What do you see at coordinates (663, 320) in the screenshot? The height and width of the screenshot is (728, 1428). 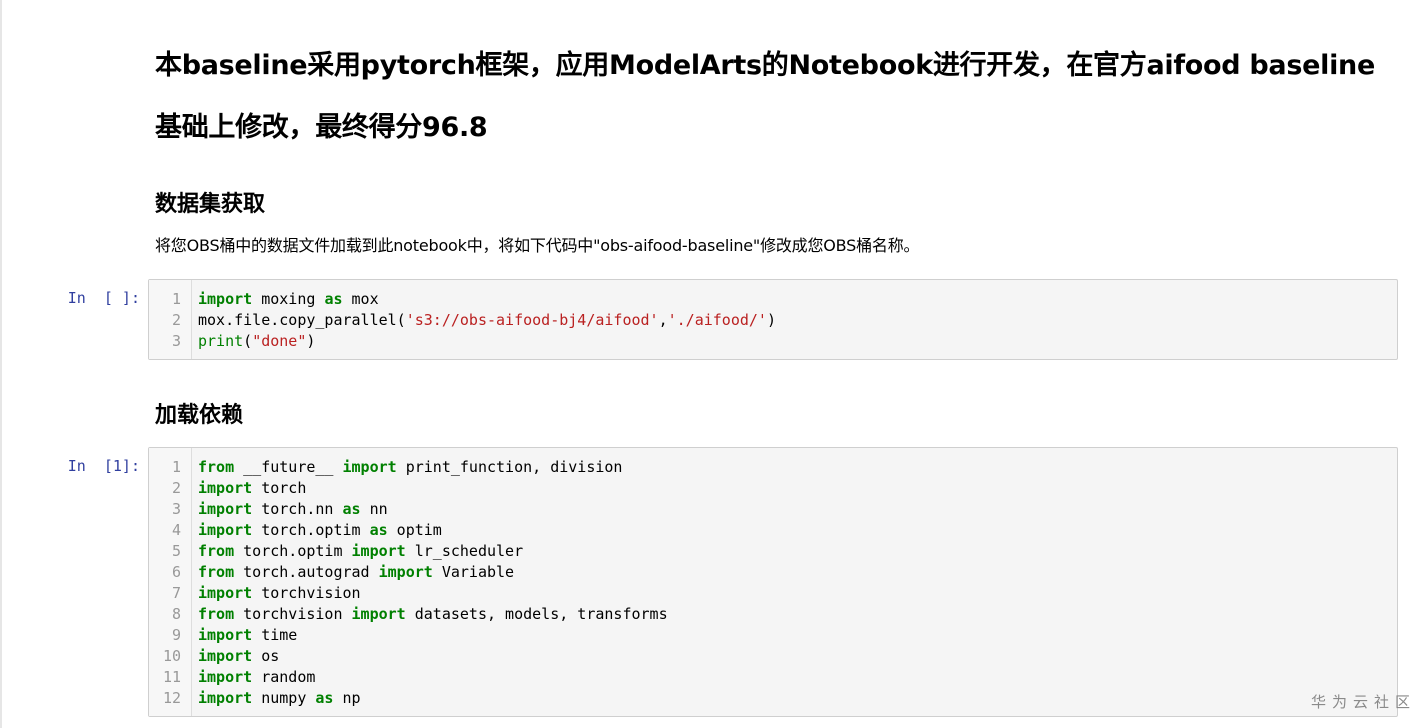 I see `code-token: ,` at bounding box center [663, 320].